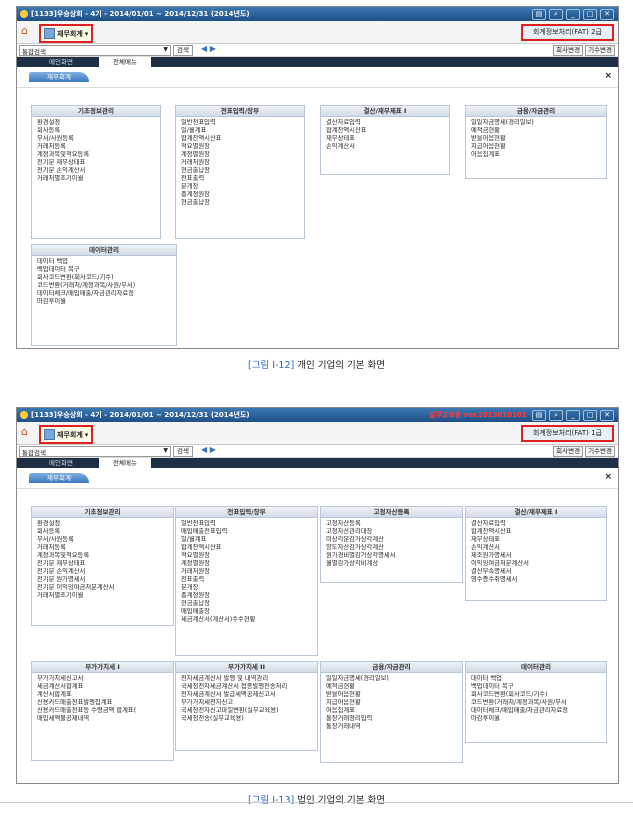 This screenshot has height=814, width=633. What do you see at coordinates (538, 580) in the screenshot?
I see `menu-item: 영수증수취명세서` at bounding box center [538, 580].